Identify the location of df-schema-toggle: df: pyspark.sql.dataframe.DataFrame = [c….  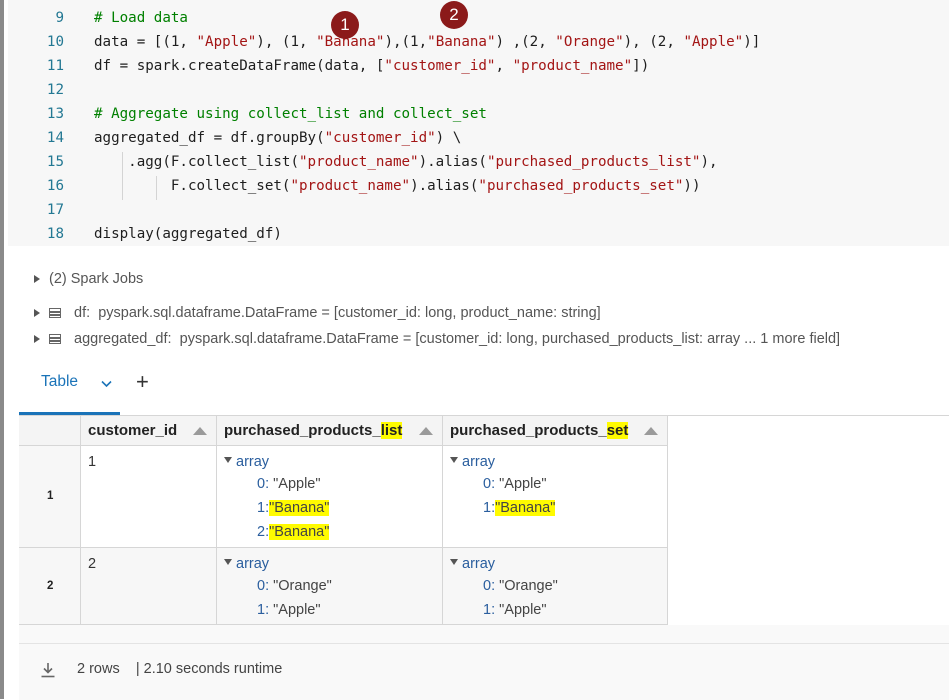
(317, 313).